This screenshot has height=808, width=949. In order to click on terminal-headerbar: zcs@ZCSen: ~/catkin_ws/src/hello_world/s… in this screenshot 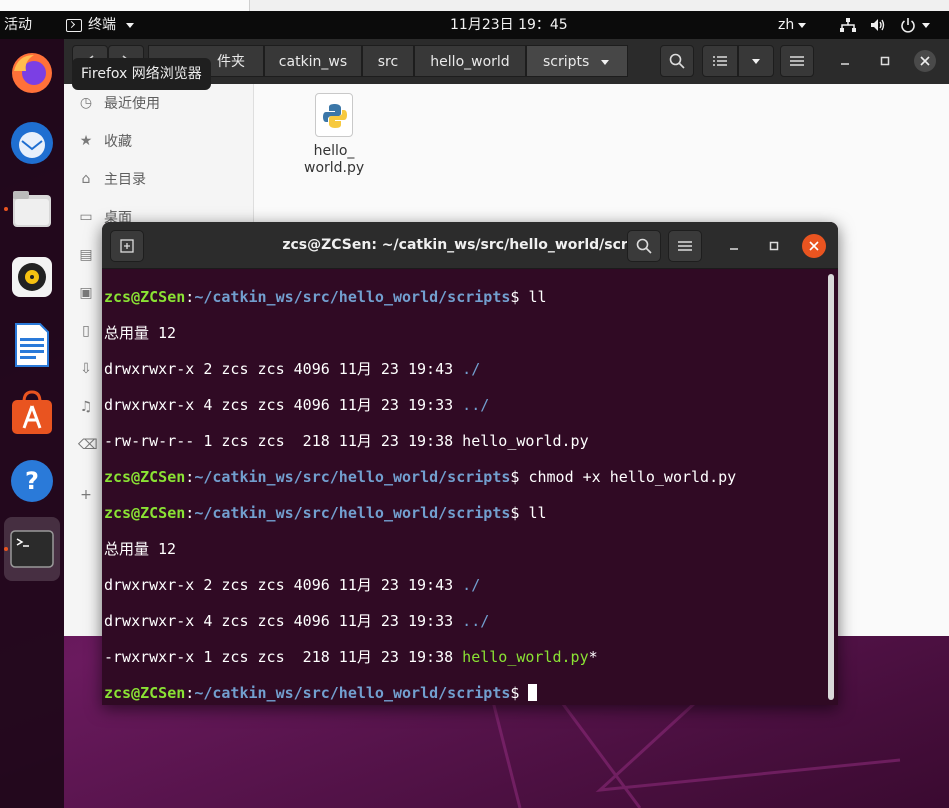, I will do `click(470, 245)`.